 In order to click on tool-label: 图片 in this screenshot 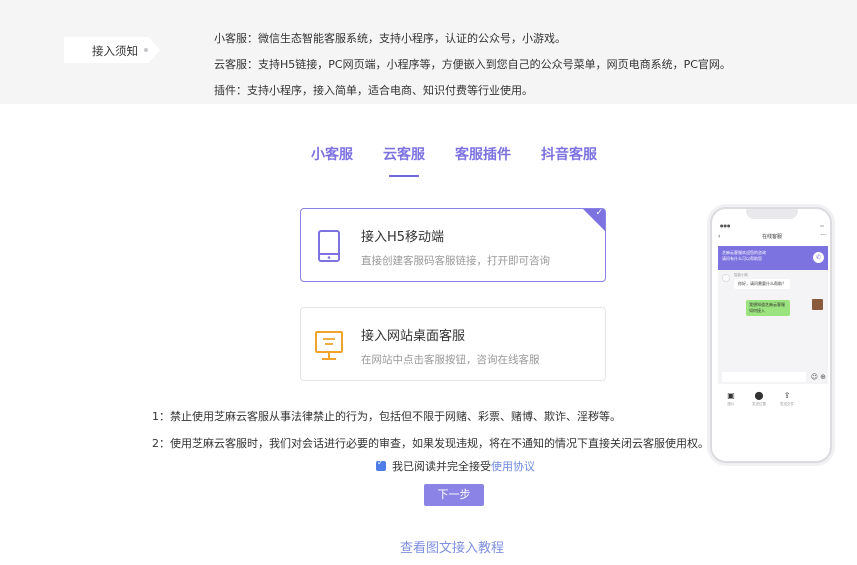, I will do `click(731, 404)`.